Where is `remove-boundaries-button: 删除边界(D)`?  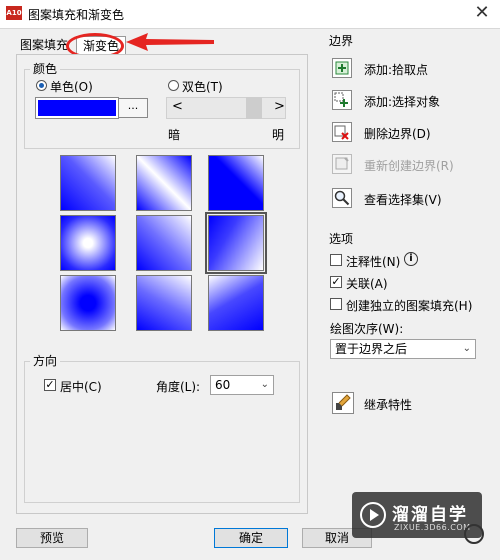 remove-boundaries-button: 删除边界(D) is located at coordinates (397, 133).